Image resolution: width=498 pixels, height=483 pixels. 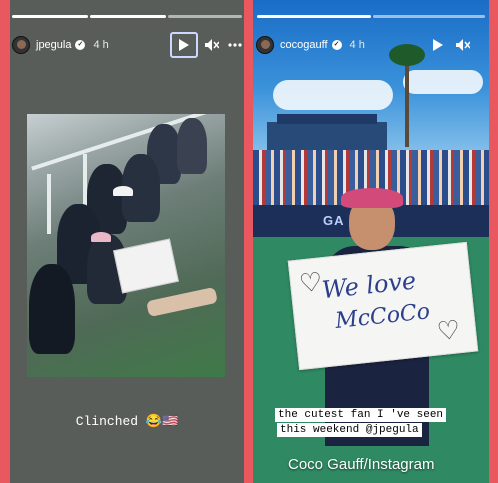 I want to click on story-header: cocogauff ✓ 4 h, so click(x=371, y=45).